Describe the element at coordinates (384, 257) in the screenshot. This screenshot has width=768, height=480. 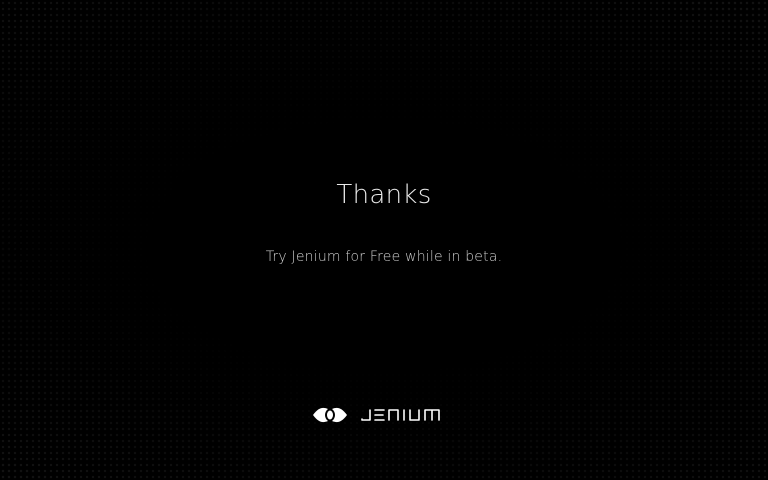
I see `page-subtitle: Try Jenium for Free while in beta.` at that location.